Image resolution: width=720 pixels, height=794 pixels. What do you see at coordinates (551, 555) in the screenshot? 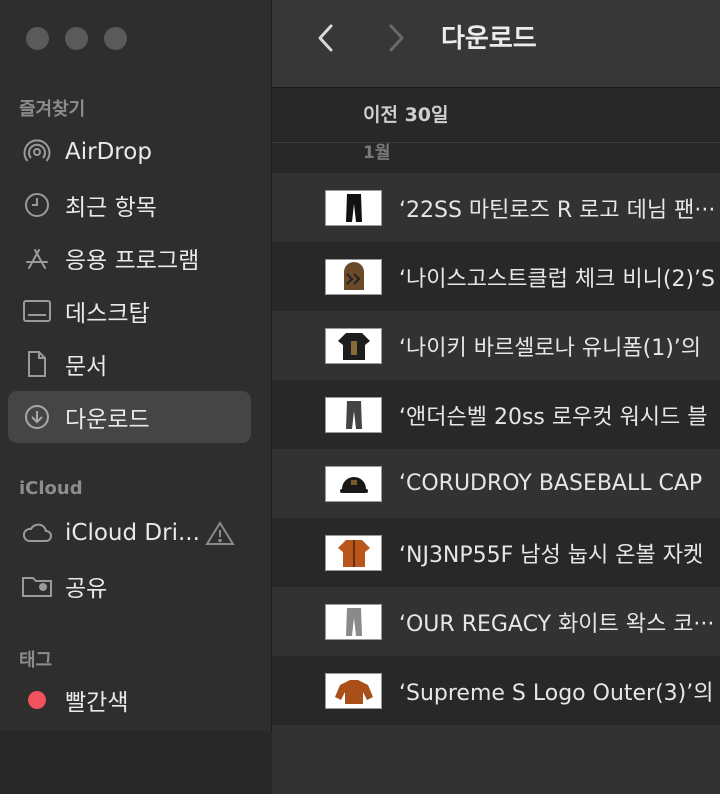
I see `file-name: ‘NJ3NP55F 남성 눕시 온볼 자켓` at bounding box center [551, 555].